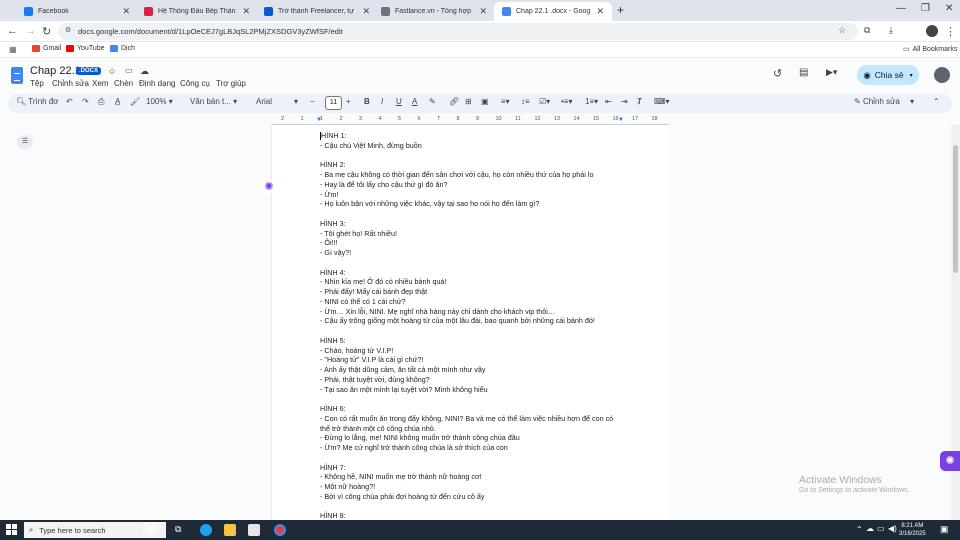 This screenshot has height=540, width=960. Describe the element at coordinates (85, 48) in the screenshot. I see `bookmark-youtube: YouTube` at that location.